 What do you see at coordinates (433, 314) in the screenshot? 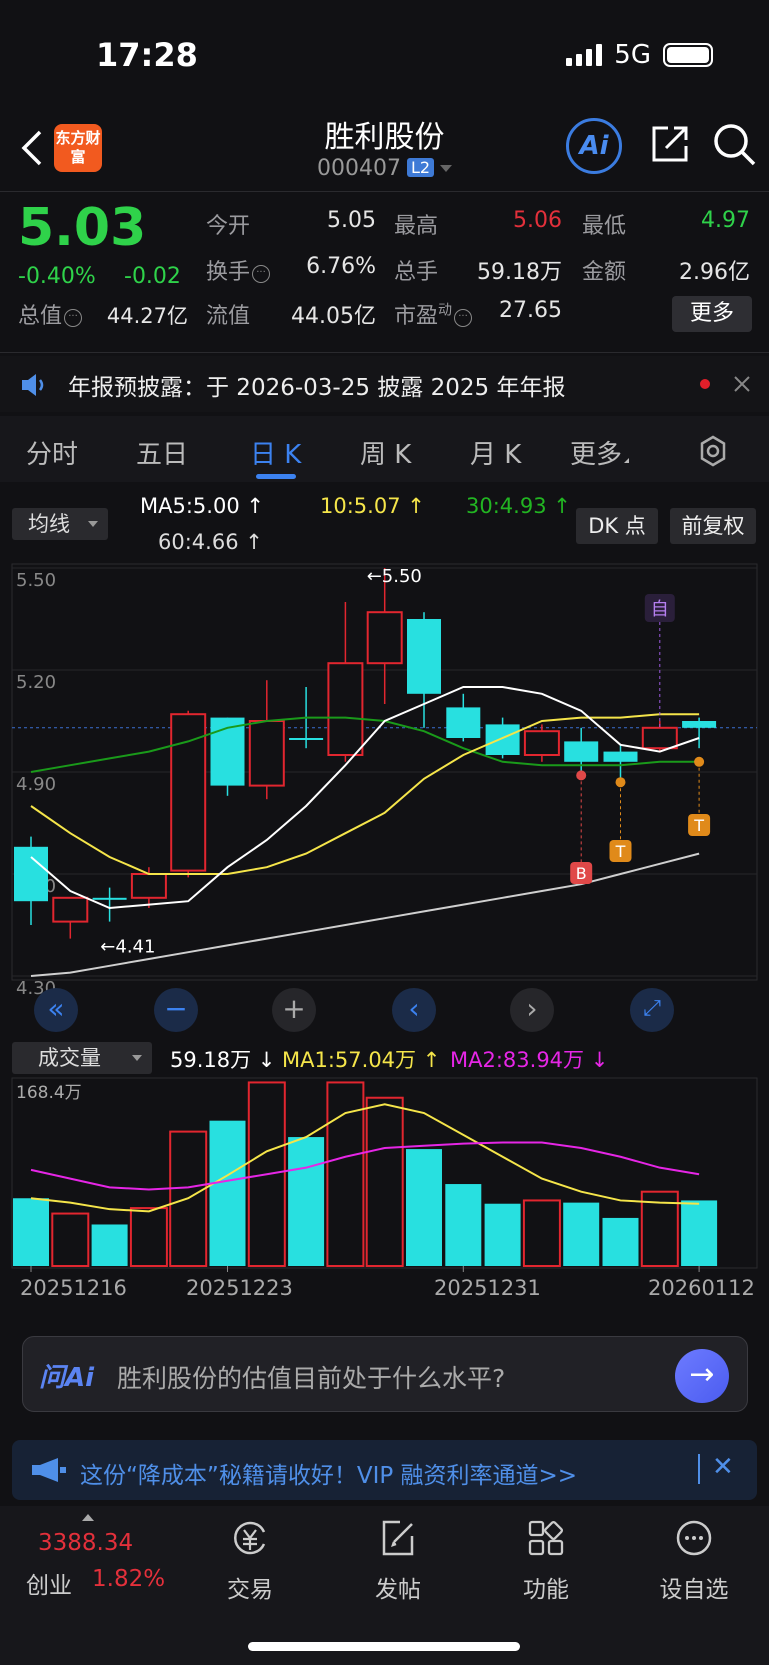
I see `pe-label: 市盈动 ···` at bounding box center [433, 314].